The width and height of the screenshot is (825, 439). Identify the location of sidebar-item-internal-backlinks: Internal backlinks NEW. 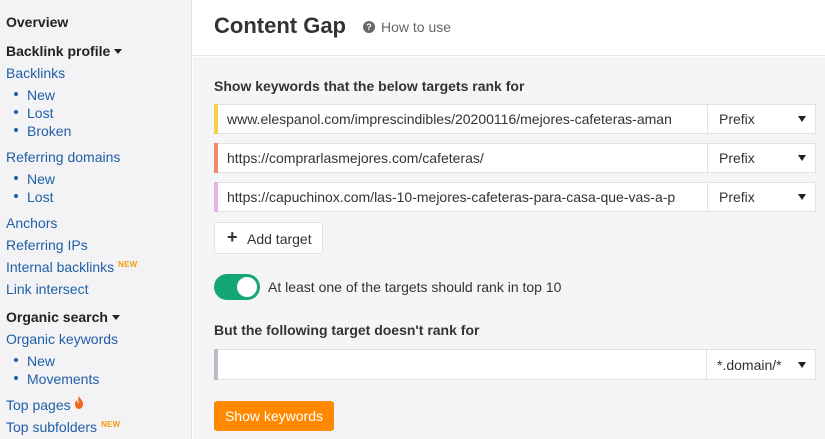
(71, 267).